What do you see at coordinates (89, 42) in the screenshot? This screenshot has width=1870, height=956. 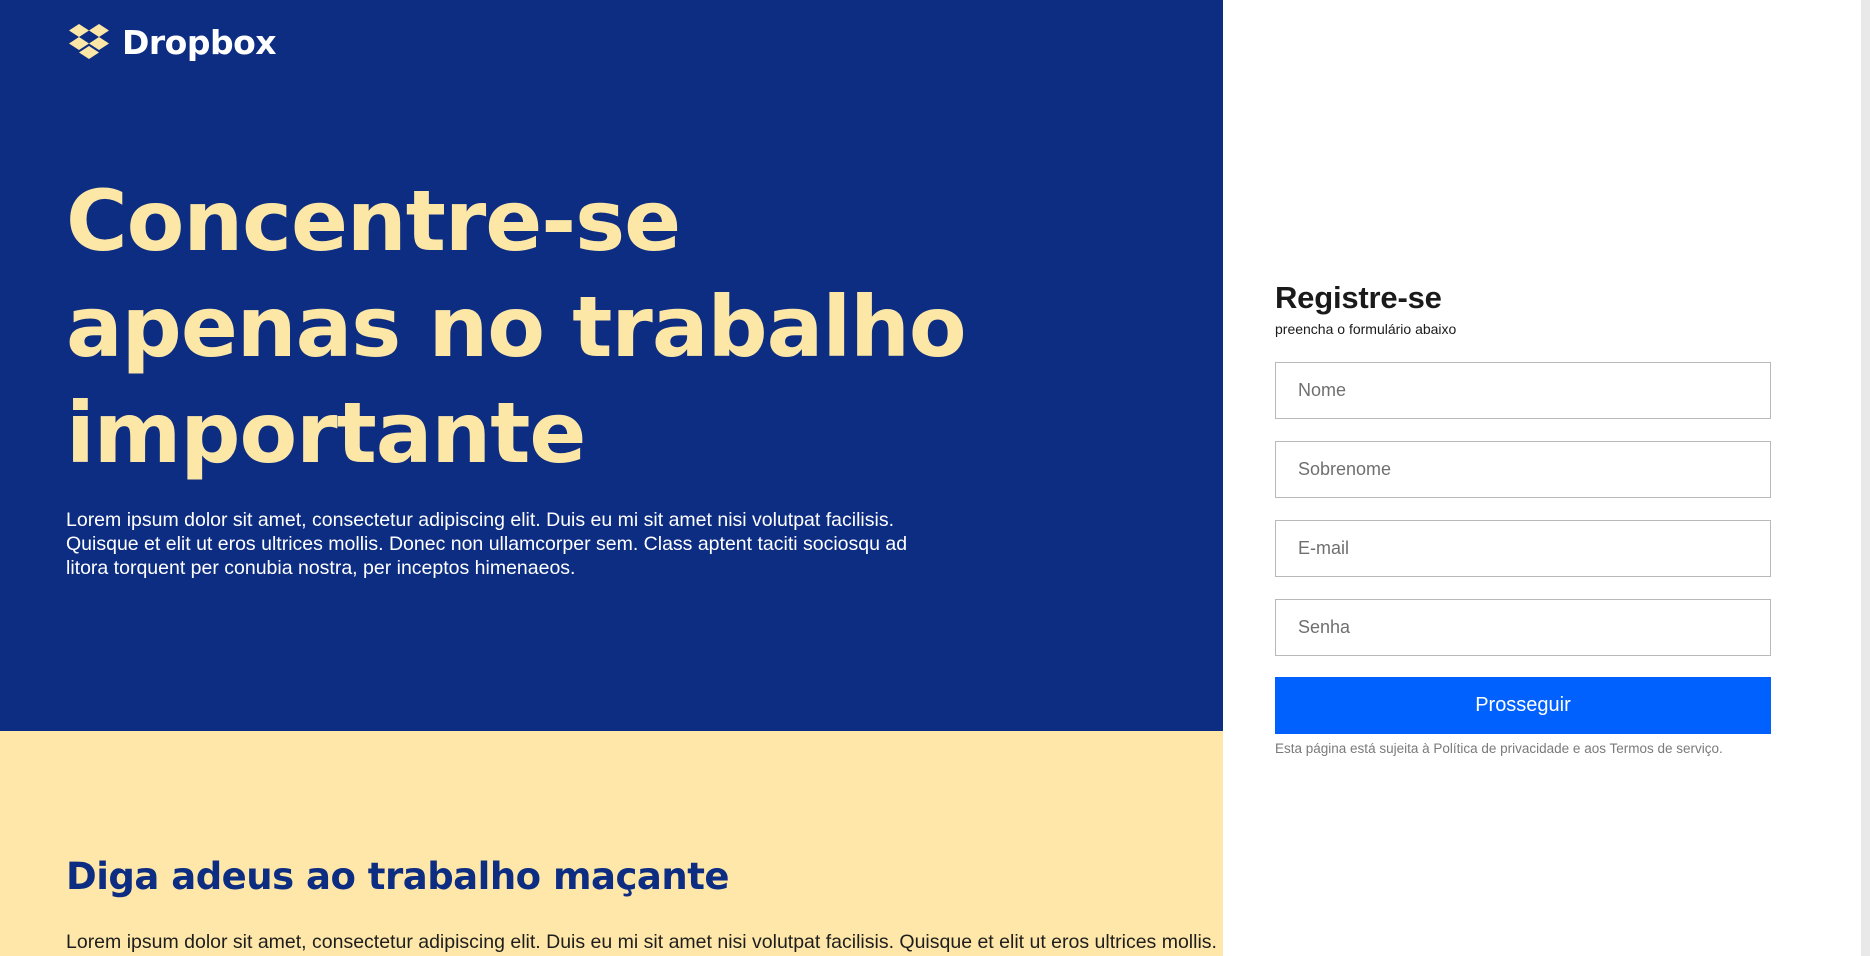 I see `dropbox-logo-icon` at bounding box center [89, 42].